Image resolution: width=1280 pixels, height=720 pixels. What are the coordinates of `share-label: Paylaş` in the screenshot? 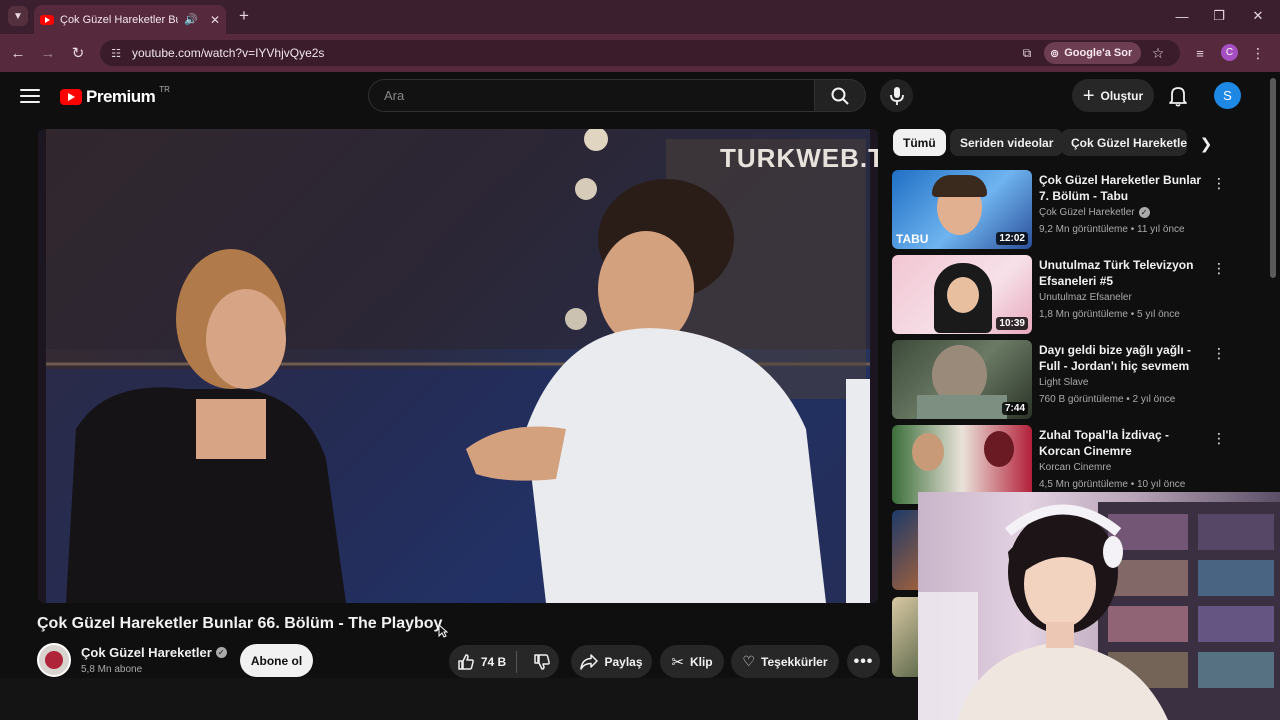 It's located at (623, 661).